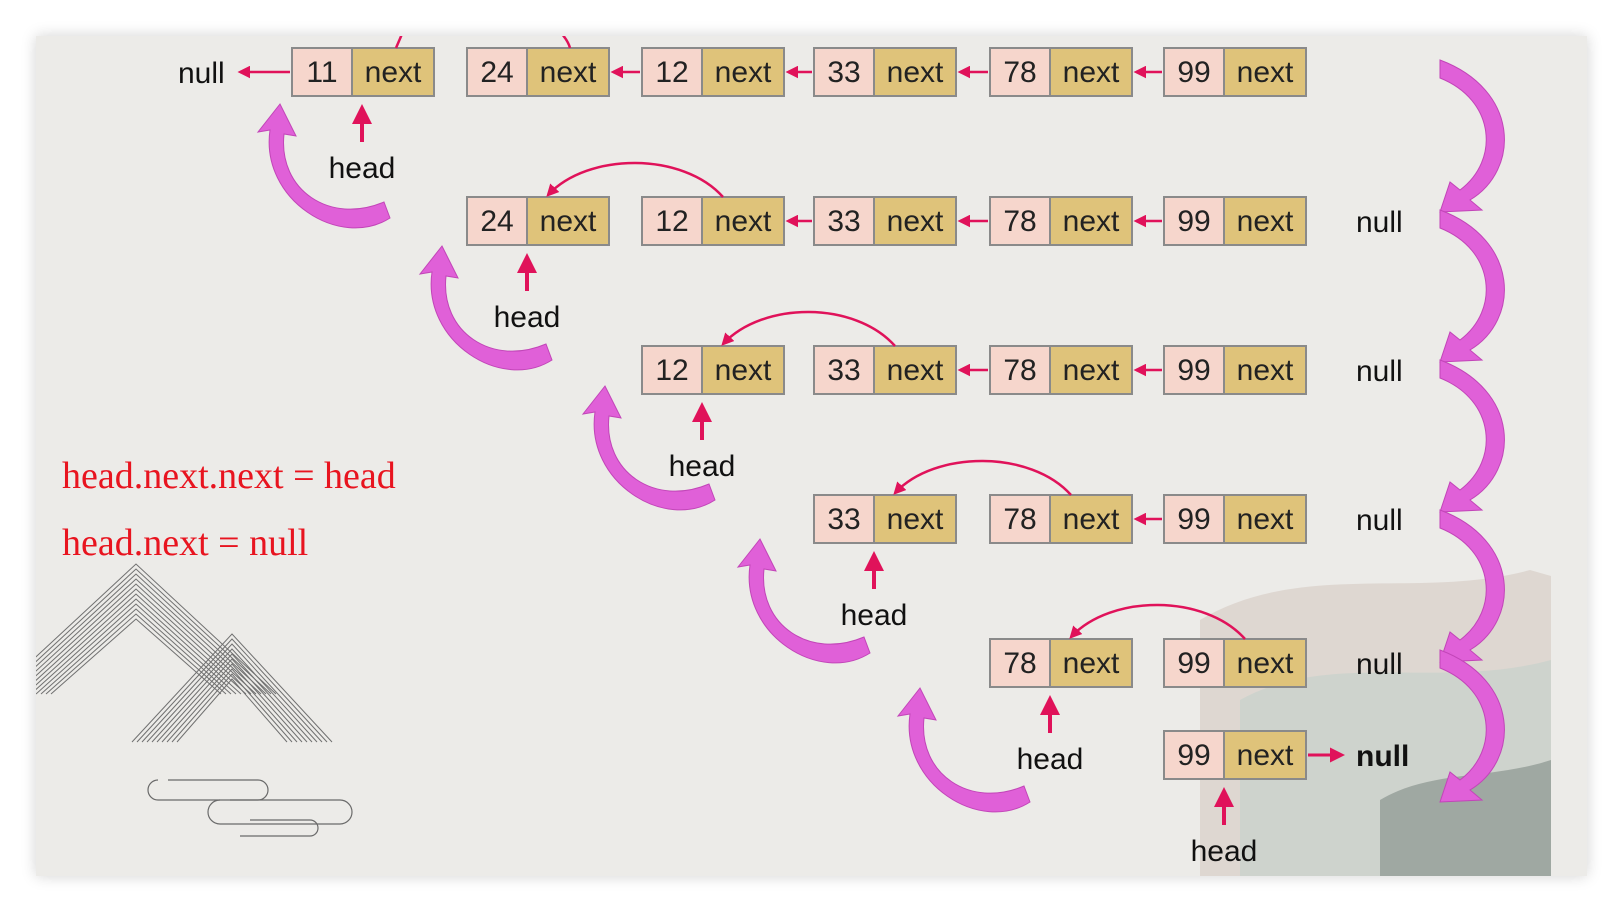 This screenshot has height=910, width=1622. Describe the element at coordinates (363, 72) in the screenshot. I see `list-node: 11 next` at that location.